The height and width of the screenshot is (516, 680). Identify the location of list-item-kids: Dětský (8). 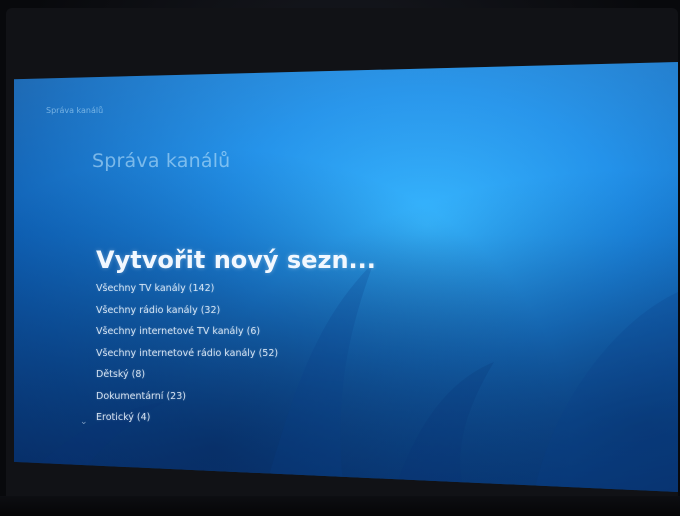
(306, 375).